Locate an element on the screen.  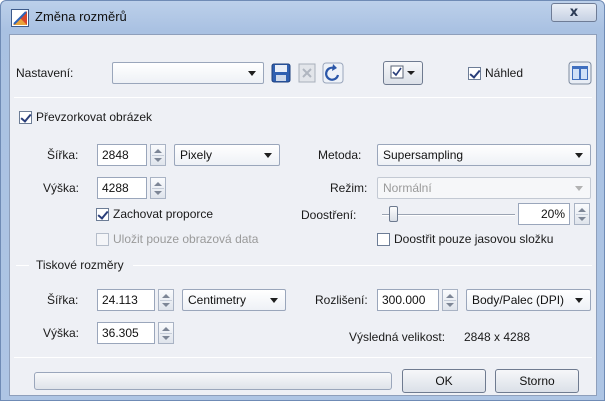
pixel-width-input: 2848 is located at coordinates (122, 155).